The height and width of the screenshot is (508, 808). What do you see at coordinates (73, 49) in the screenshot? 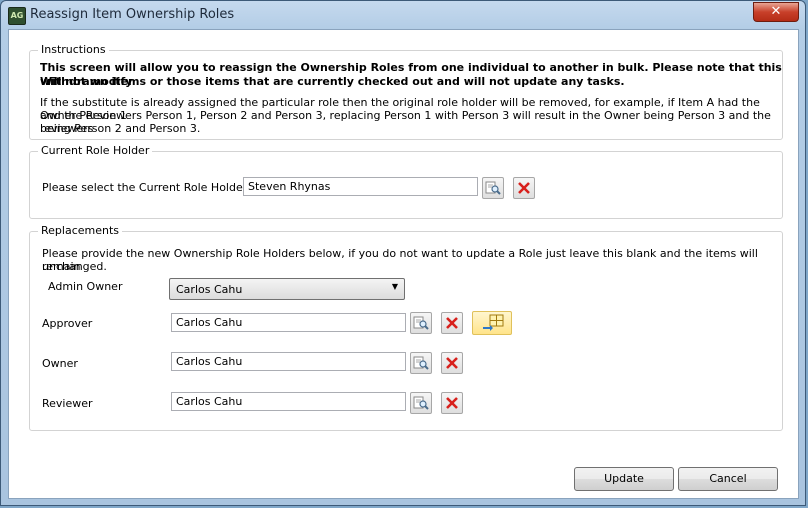
I see `instructions-legend: Instructions` at bounding box center [73, 49].